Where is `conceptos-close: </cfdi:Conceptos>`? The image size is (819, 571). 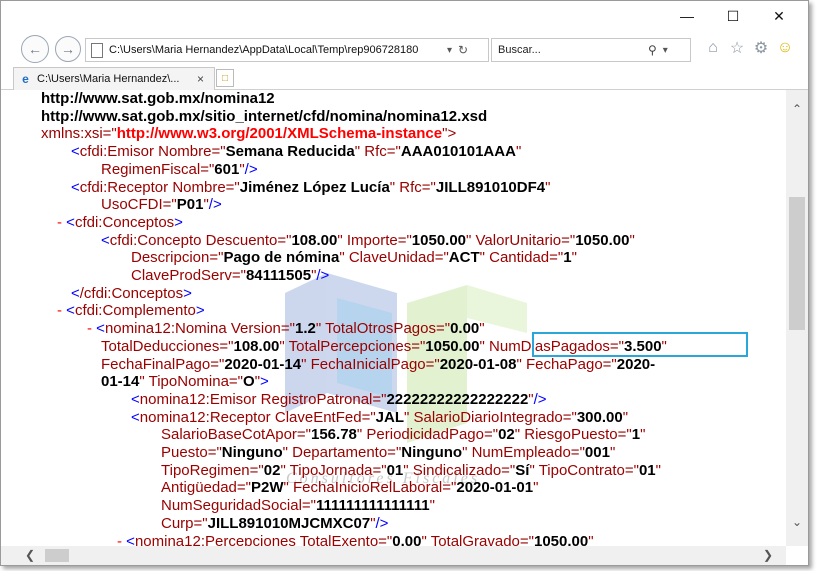 conceptos-close: </cfdi:Conceptos> is located at coordinates (131, 293).